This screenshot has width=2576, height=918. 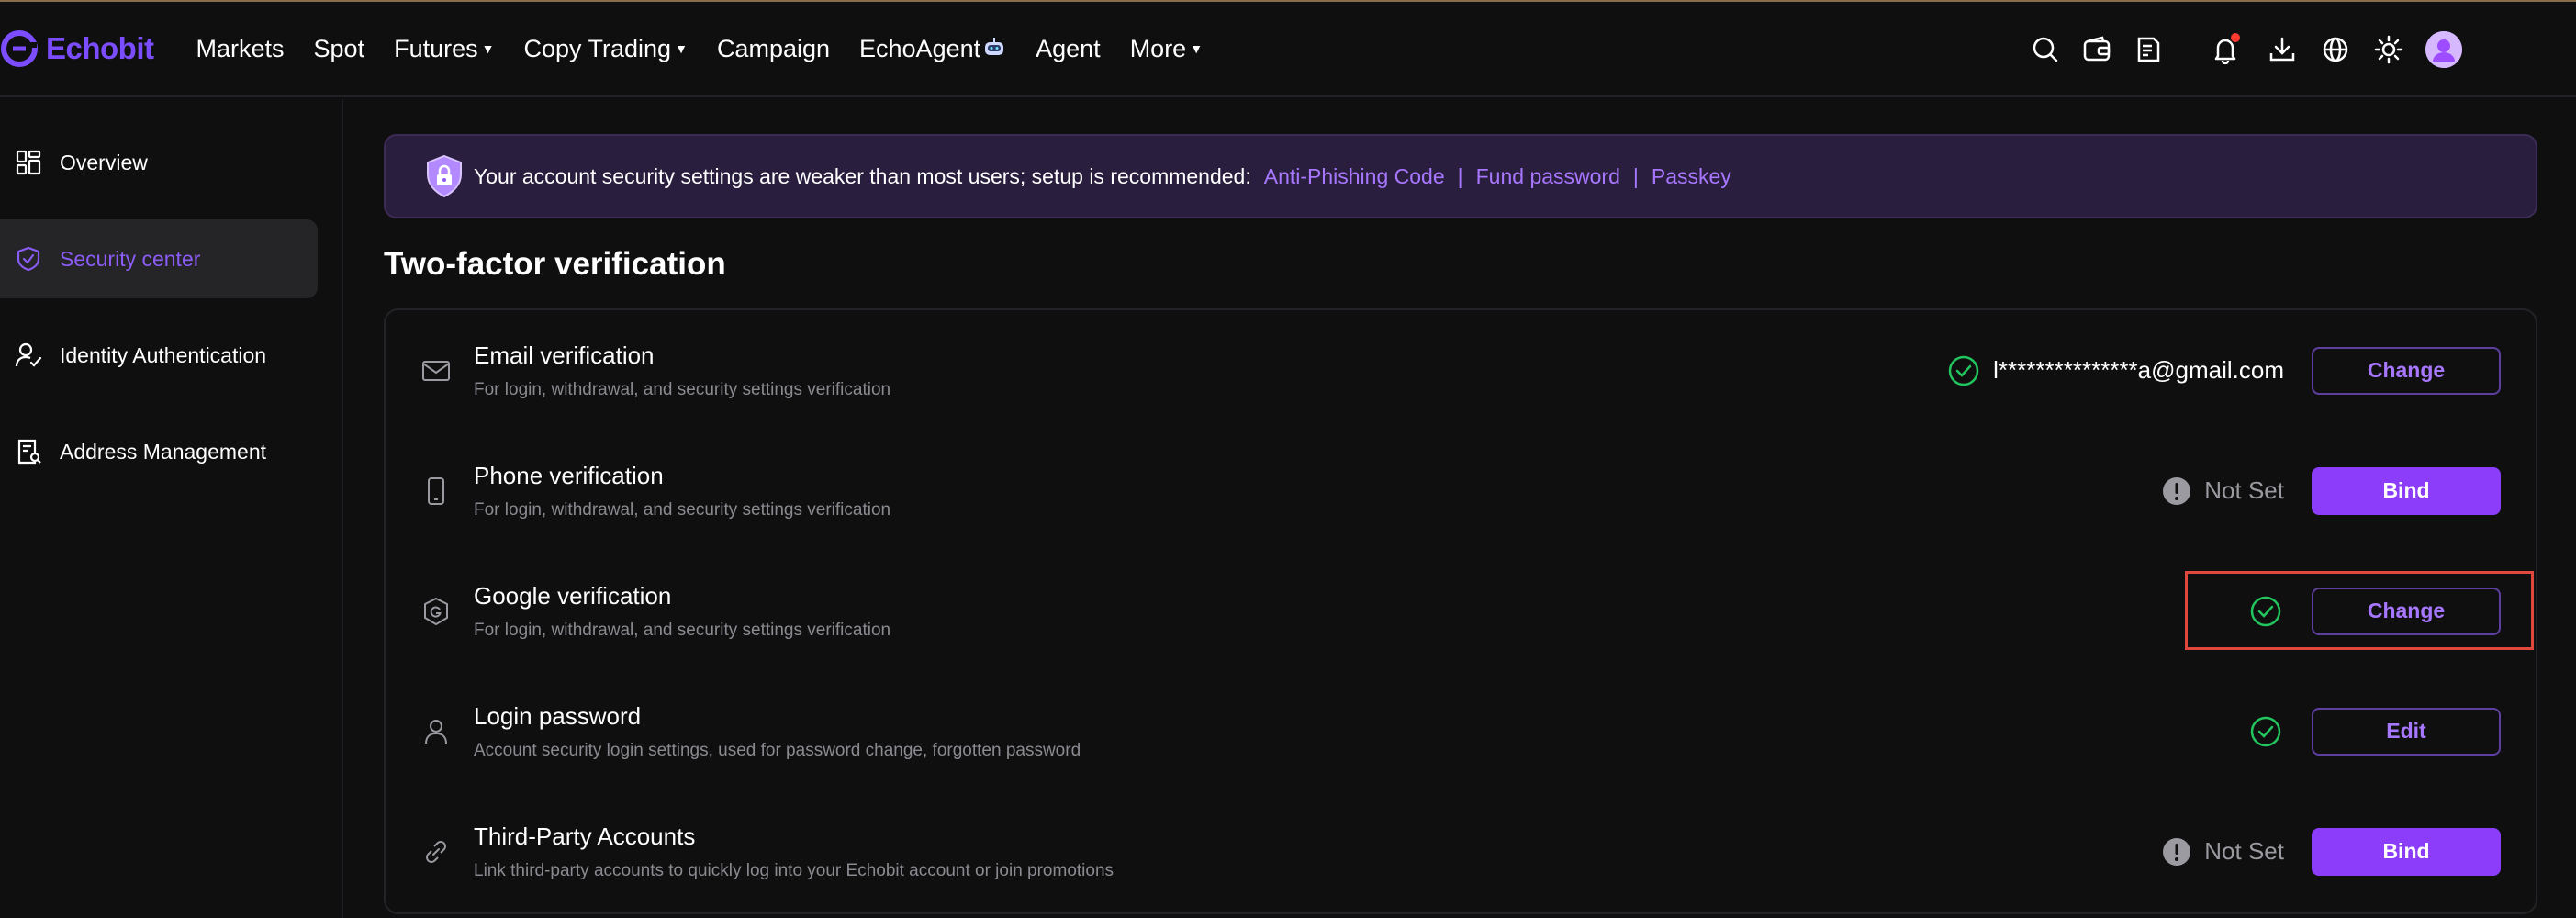 I want to click on row-actions: Edit, so click(x=2375, y=731).